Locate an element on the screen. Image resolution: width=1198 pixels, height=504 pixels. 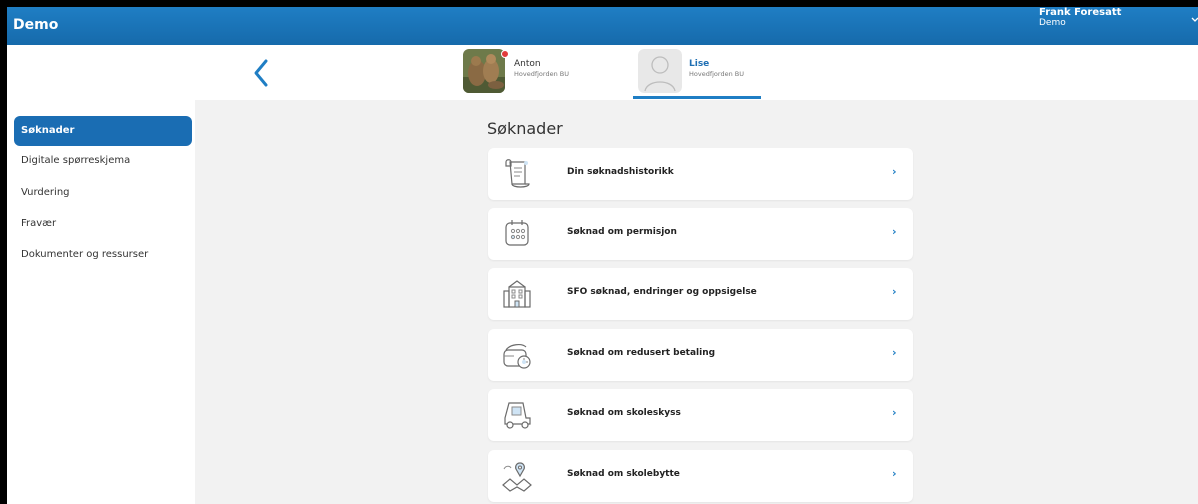
map-pin-icon is located at coordinates (517, 477).